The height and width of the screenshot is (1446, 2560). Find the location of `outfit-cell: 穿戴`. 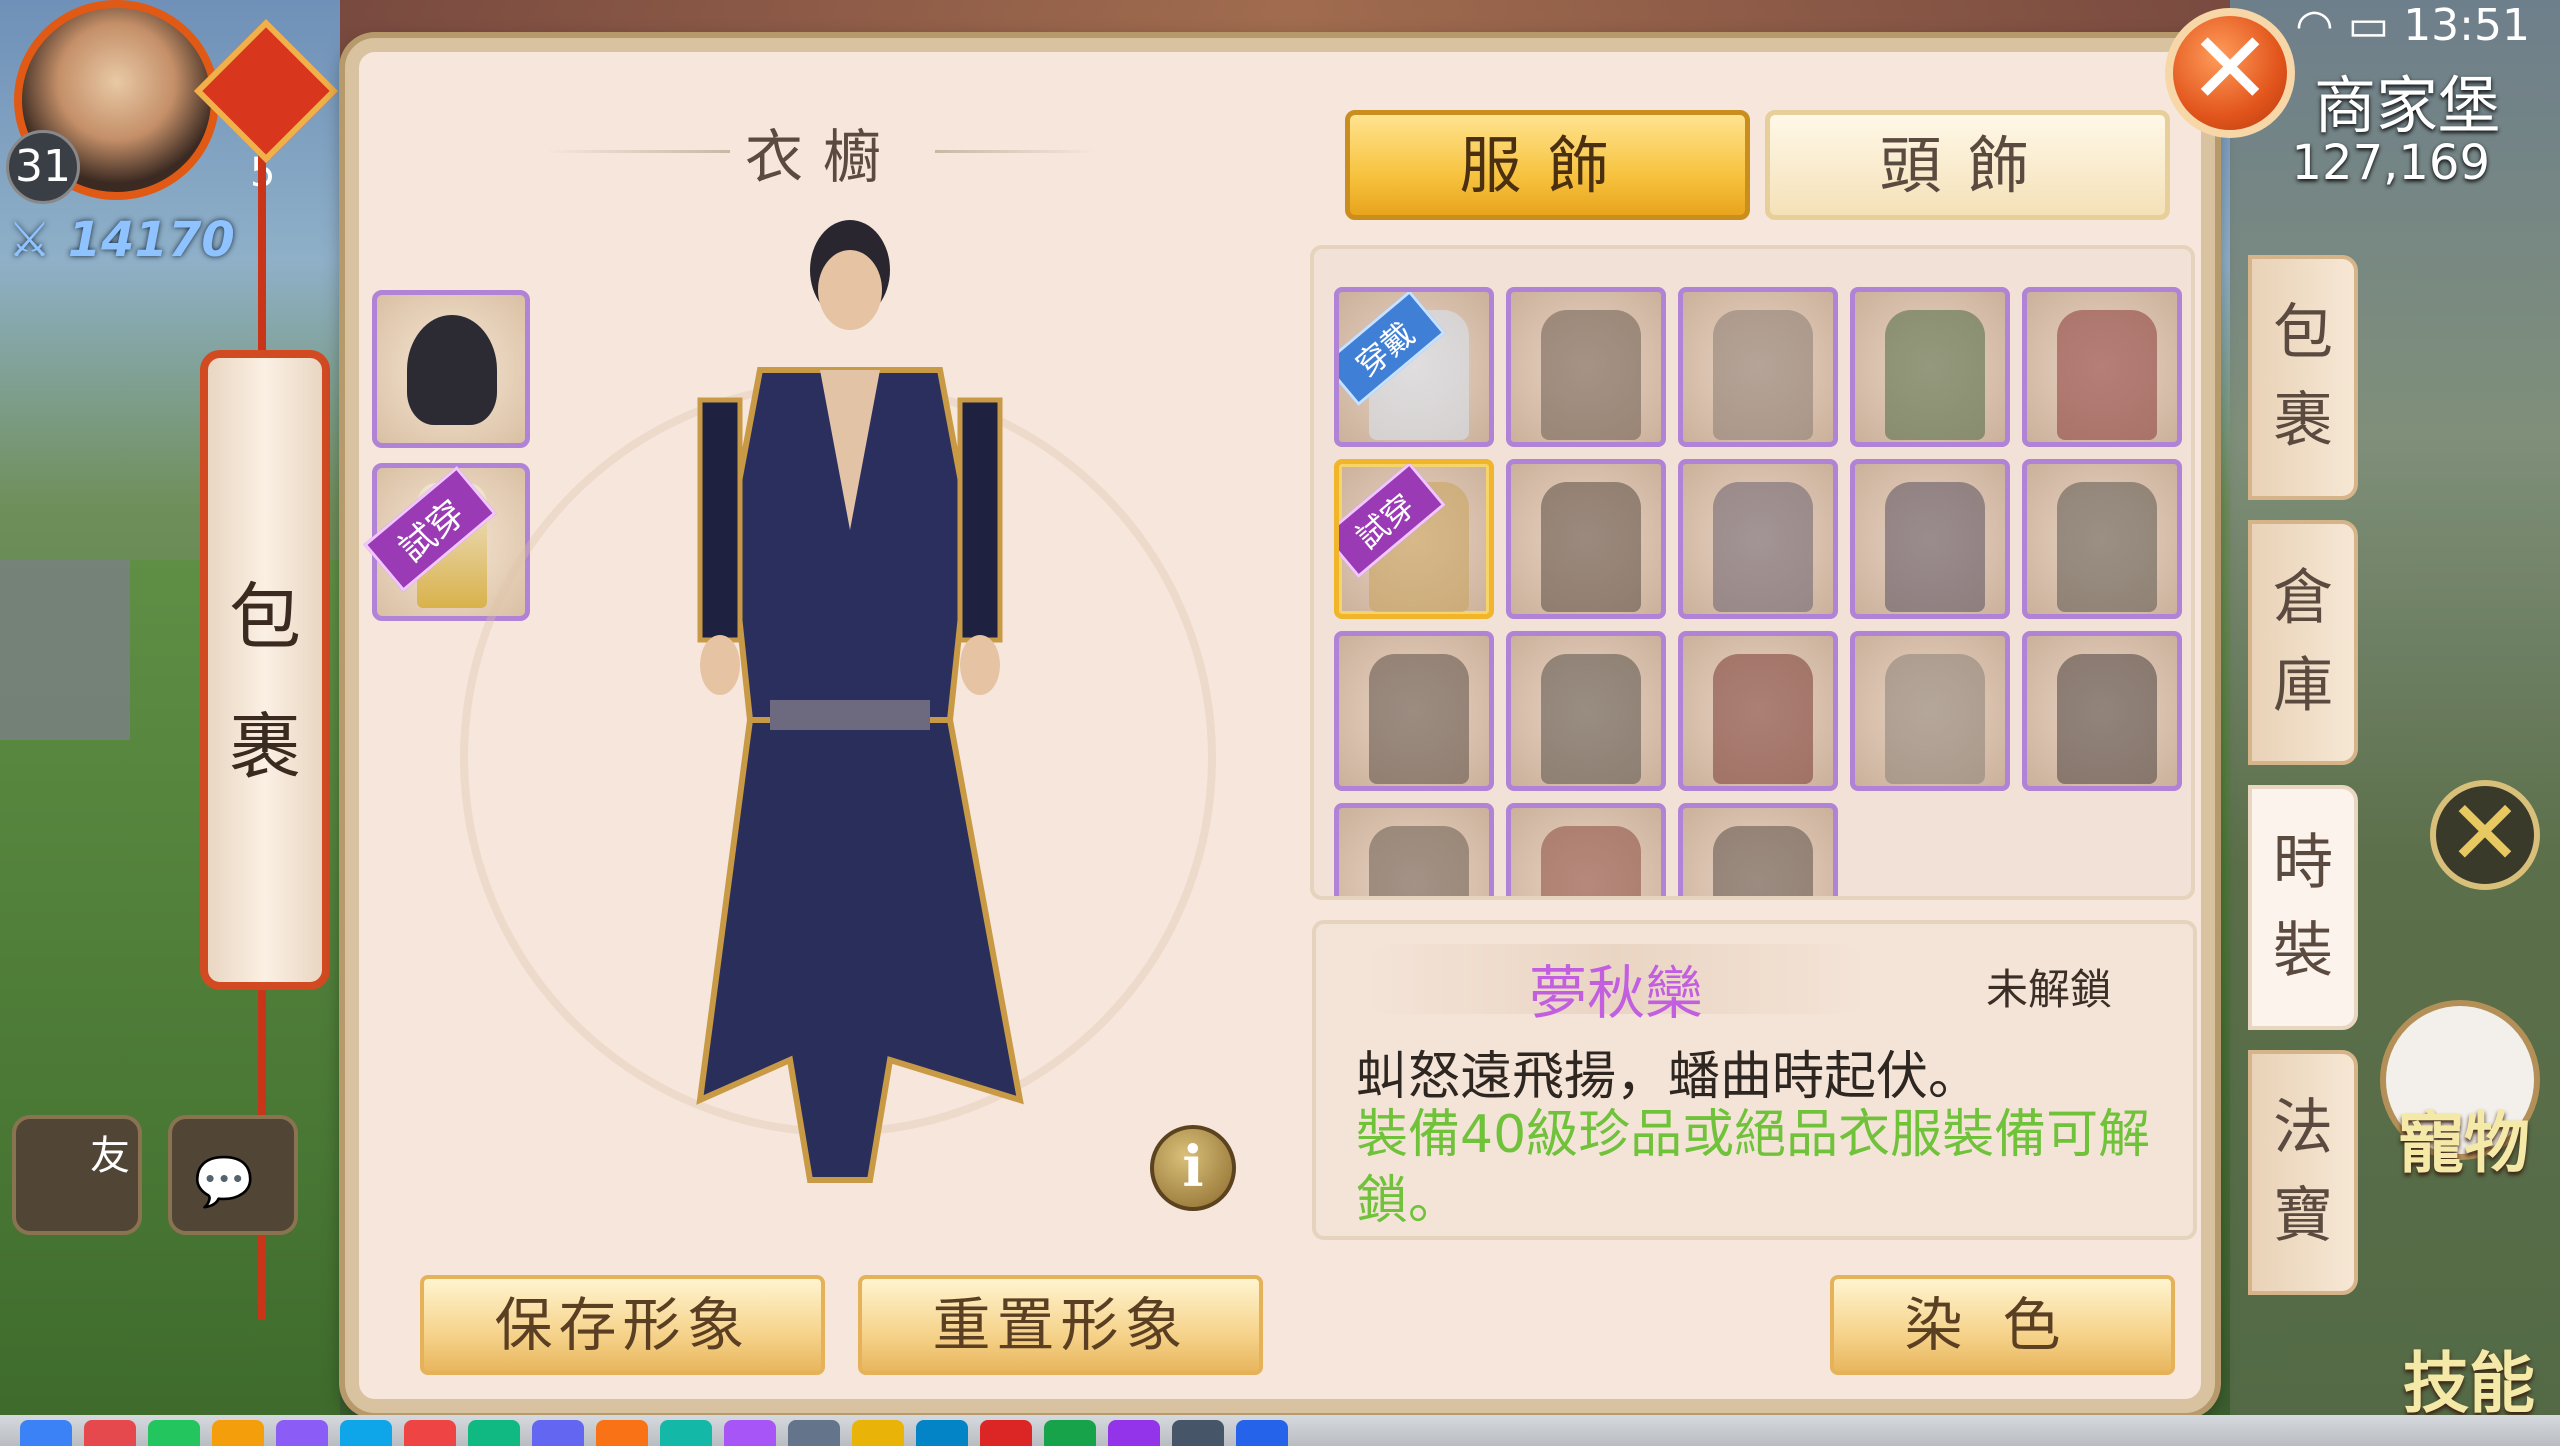

outfit-cell: 穿戴 is located at coordinates (1414, 367).